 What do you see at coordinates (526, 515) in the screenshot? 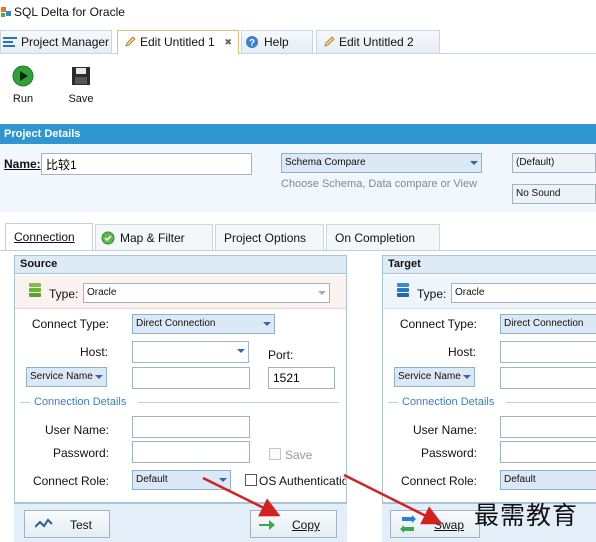
I see `watermark-text: 最需教育` at bounding box center [526, 515].